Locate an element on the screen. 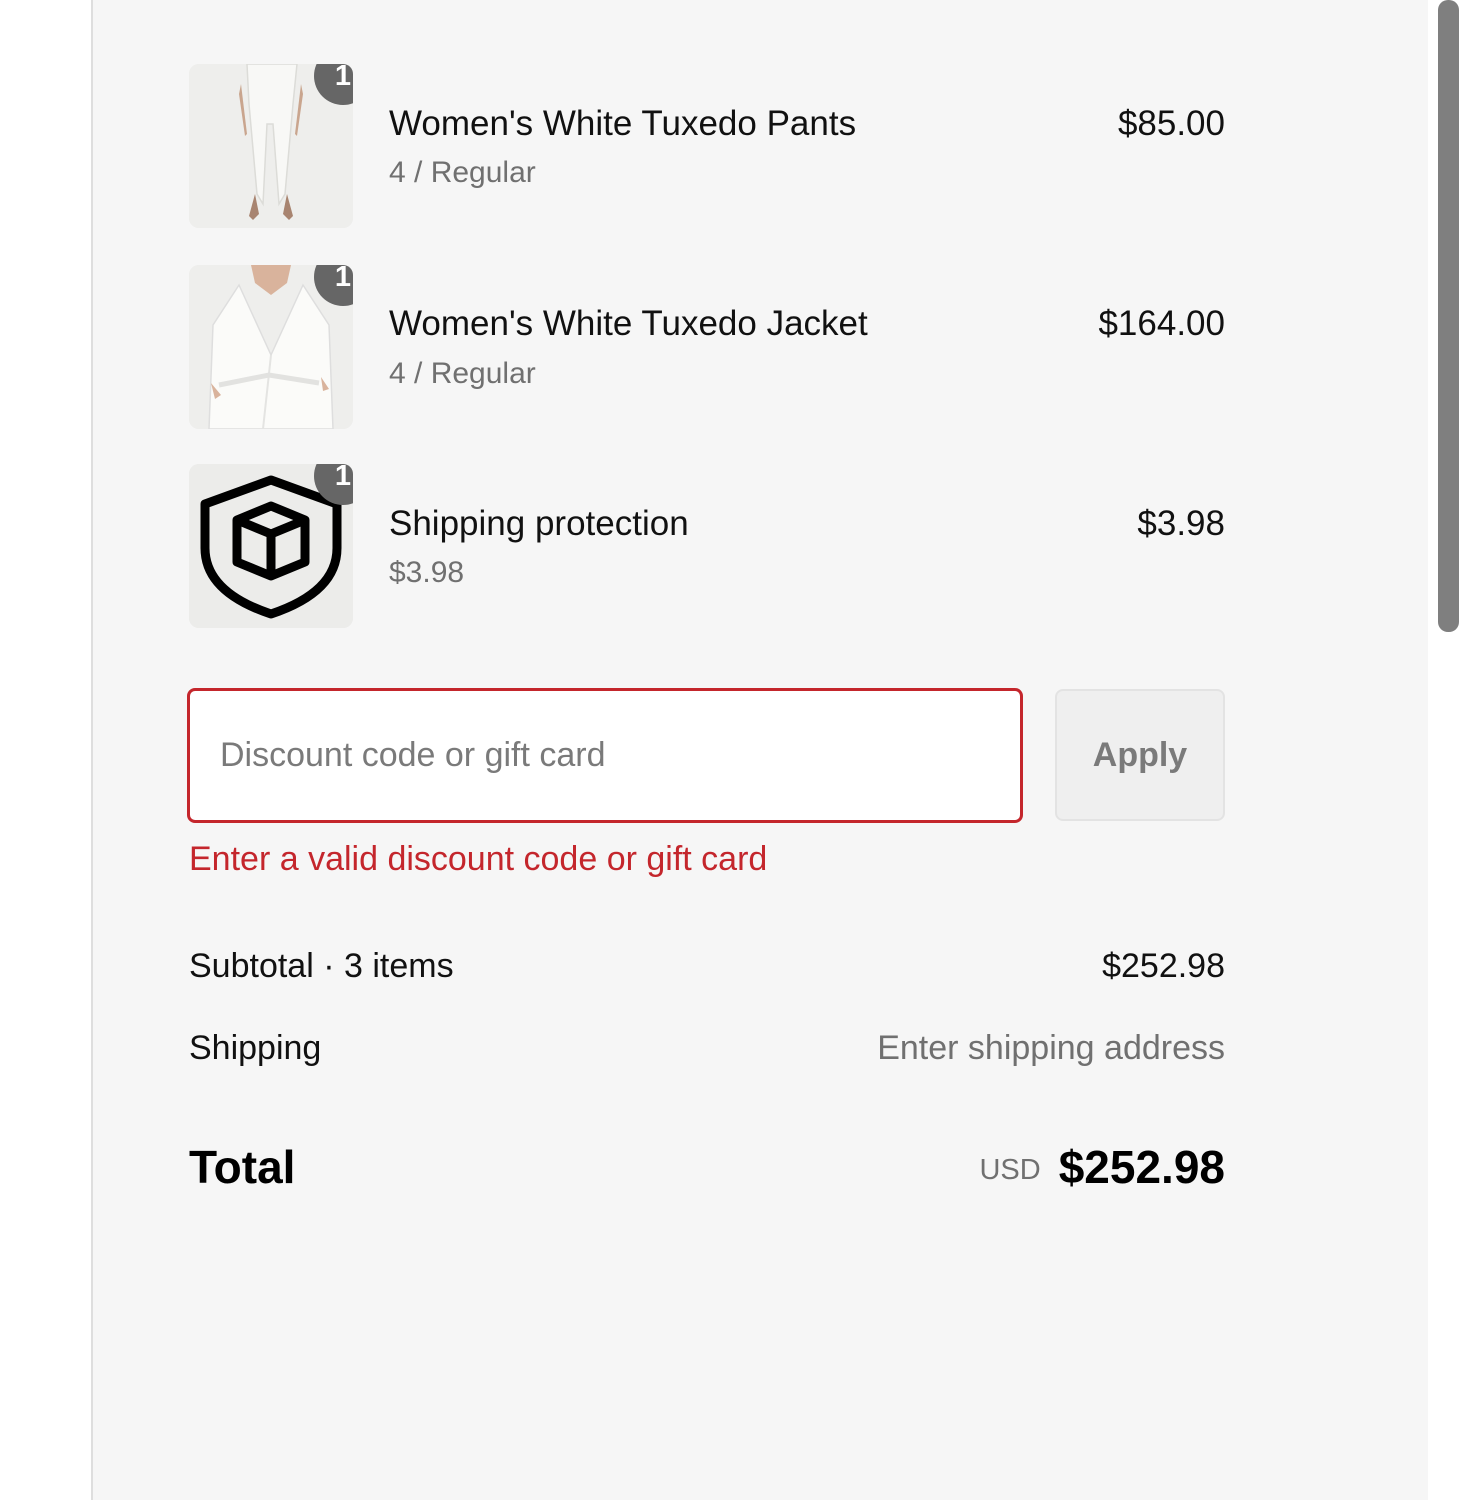 The height and width of the screenshot is (1500, 1469). product-image-pants: 1 is located at coordinates (271, 146).